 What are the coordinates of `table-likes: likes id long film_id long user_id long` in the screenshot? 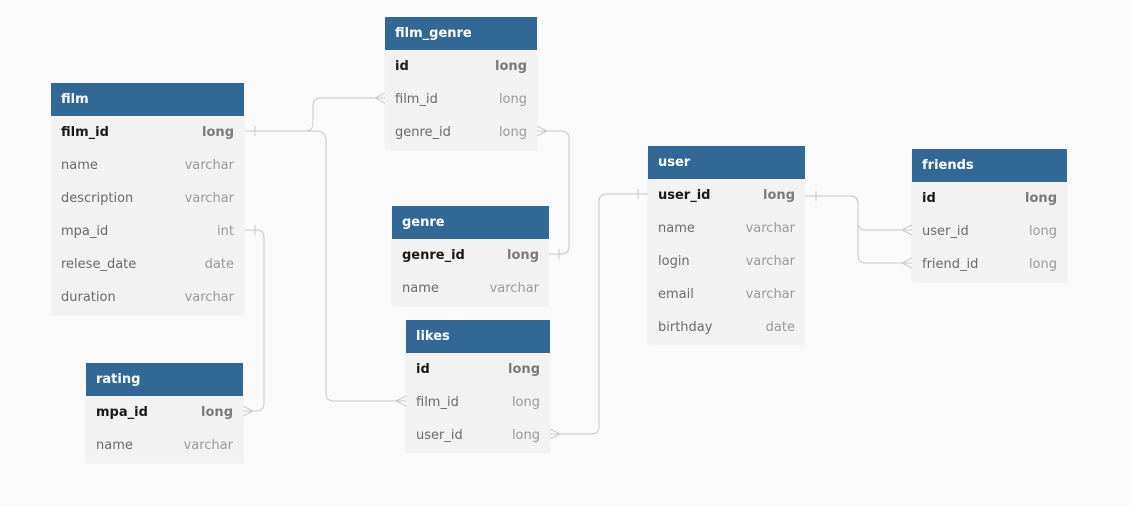 It's located at (478, 386).